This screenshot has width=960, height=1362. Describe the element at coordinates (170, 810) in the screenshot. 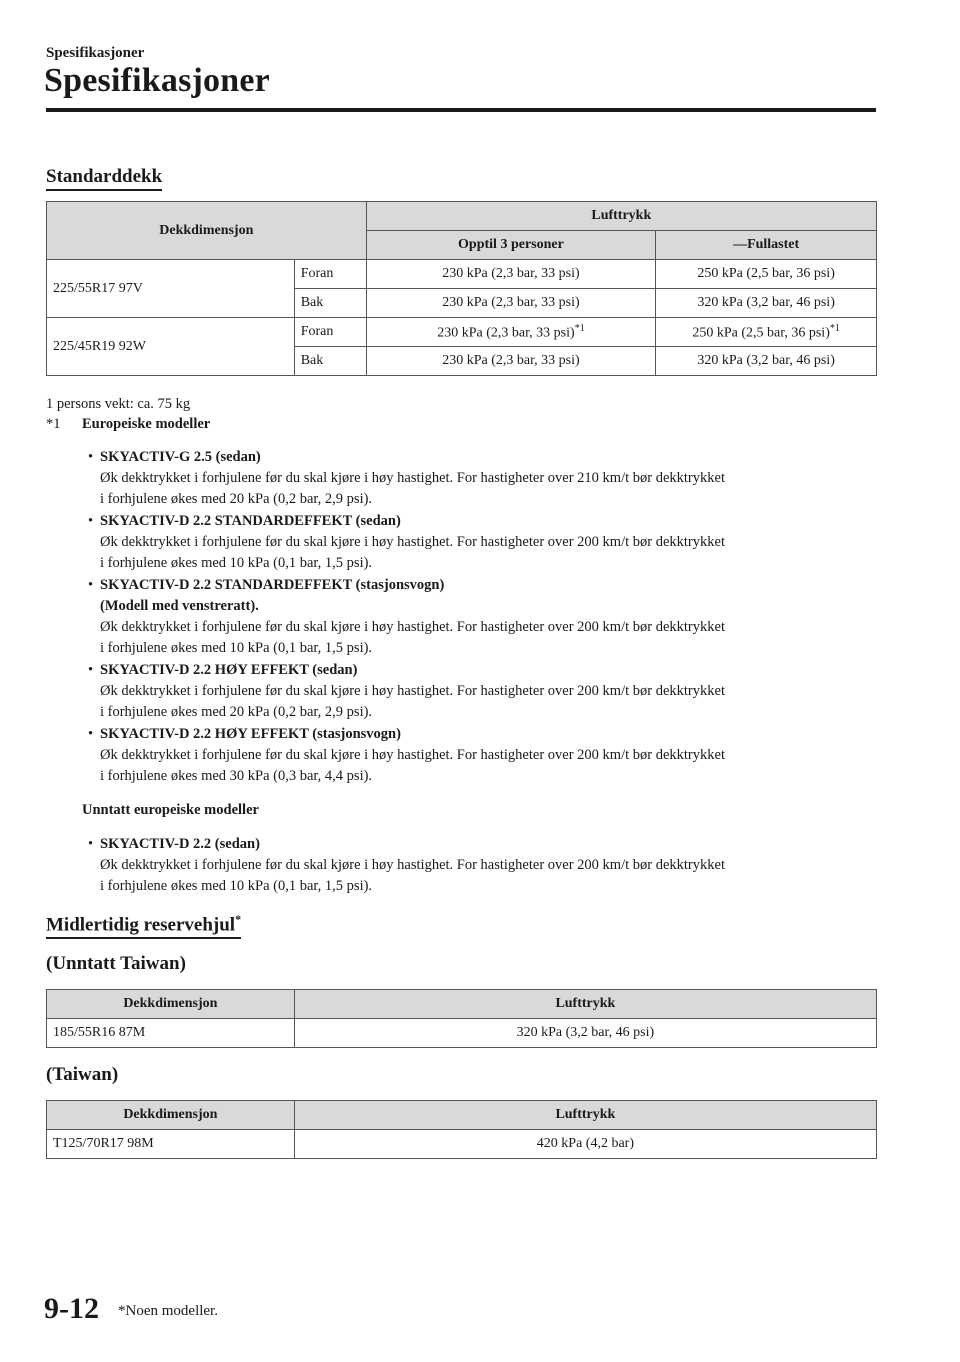

I see `non-eu-title: Unntatt europeiske modeller` at that location.